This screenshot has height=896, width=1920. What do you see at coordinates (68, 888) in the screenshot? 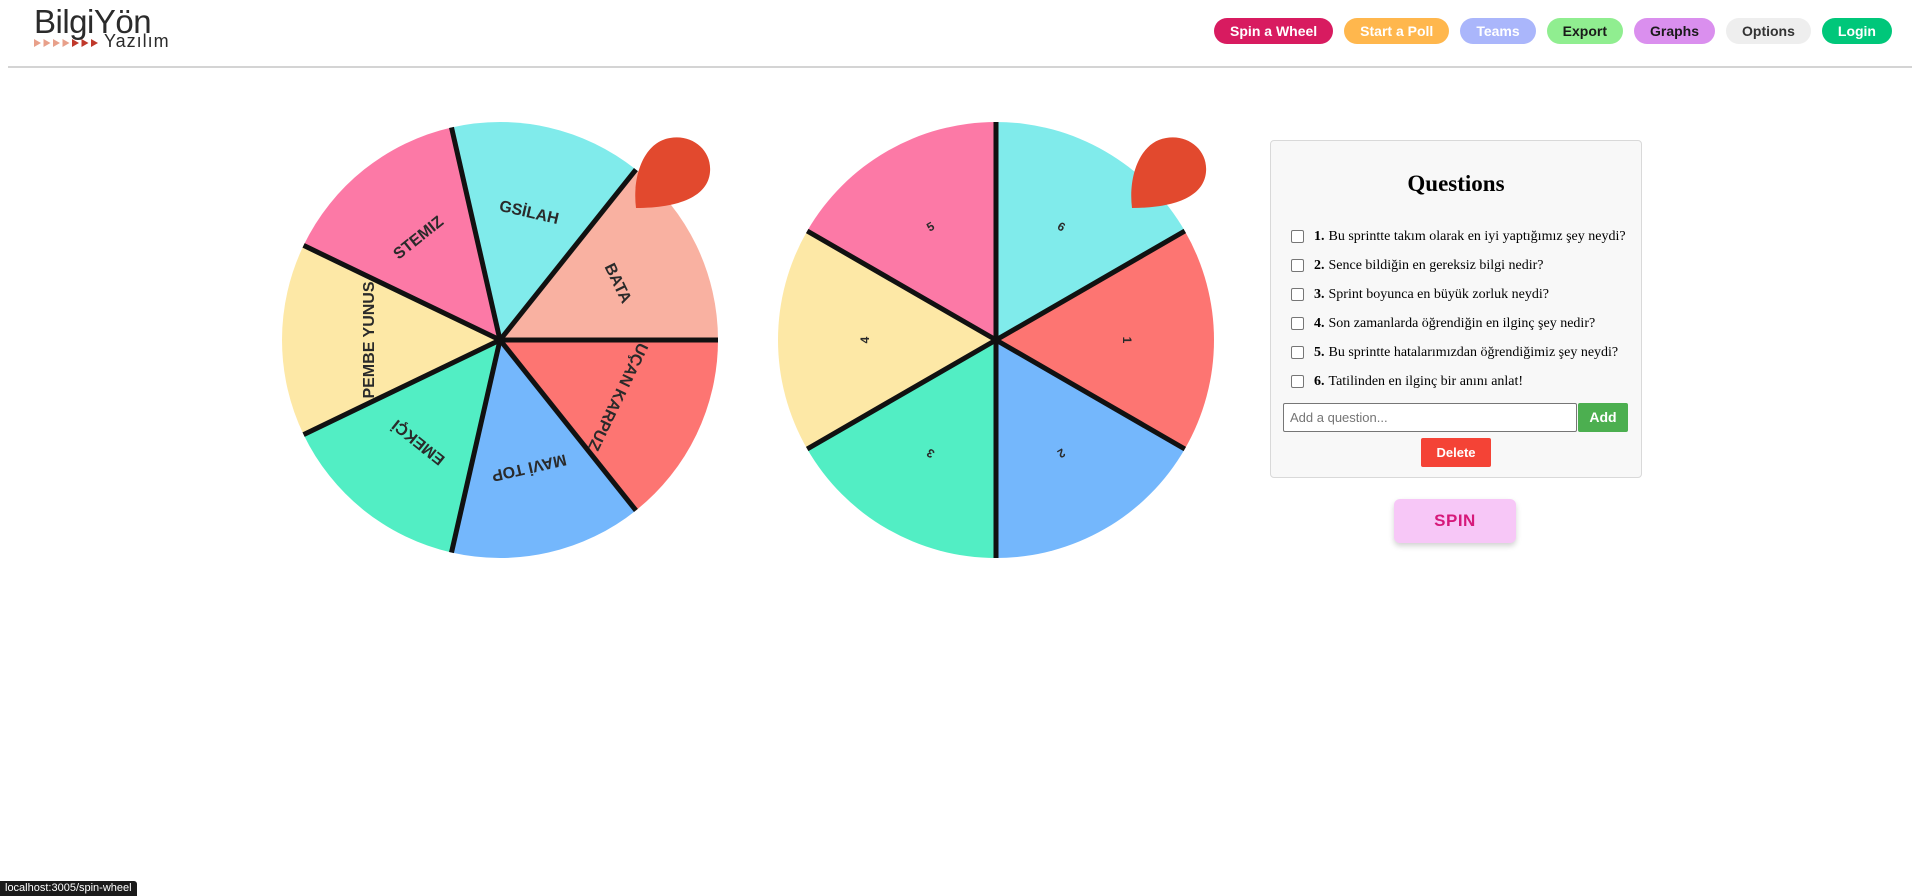
I see `status-bar-url: localhost:3005/spin-wheel` at bounding box center [68, 888].